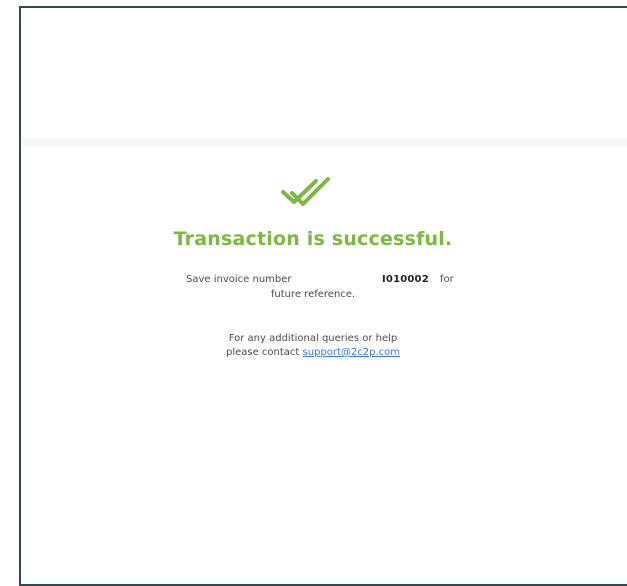  Describe the element at coordinates (405, 279) in the screenshot. I see `invoice-number: I010002` at that location.